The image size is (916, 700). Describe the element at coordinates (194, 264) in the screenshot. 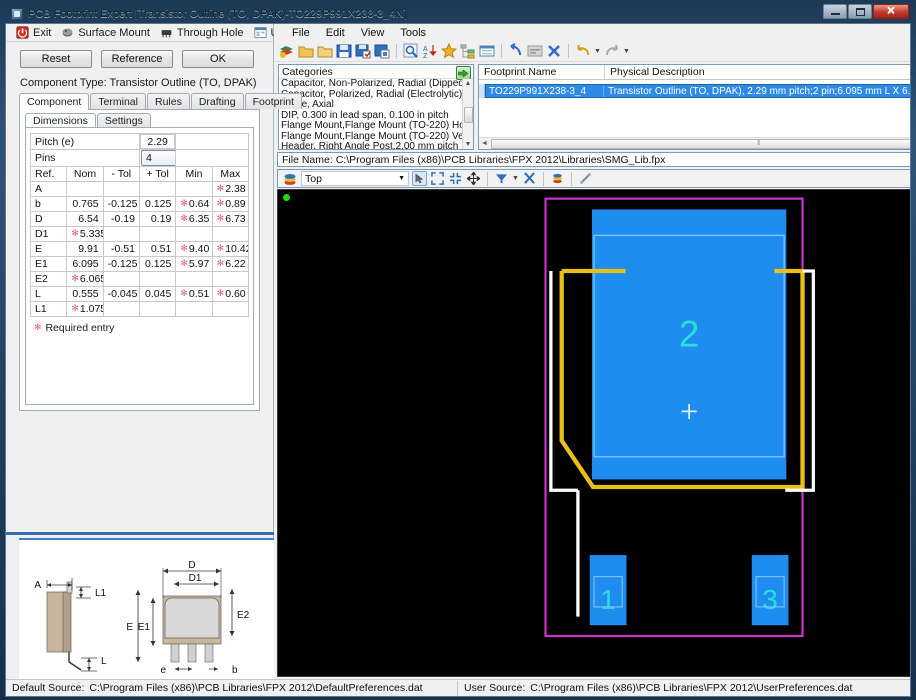

I see `dim-min: ✻5.97` at that location.